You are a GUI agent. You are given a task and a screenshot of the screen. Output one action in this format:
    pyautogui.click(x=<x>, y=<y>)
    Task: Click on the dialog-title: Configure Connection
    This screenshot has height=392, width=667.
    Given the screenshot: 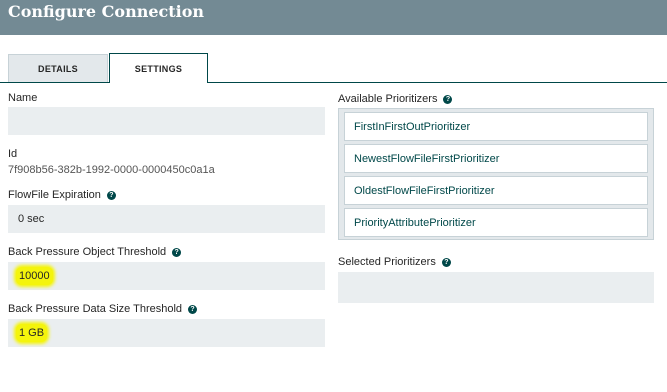 What is the action you would take?
    pyautogui.click(x=106, y=11)
    